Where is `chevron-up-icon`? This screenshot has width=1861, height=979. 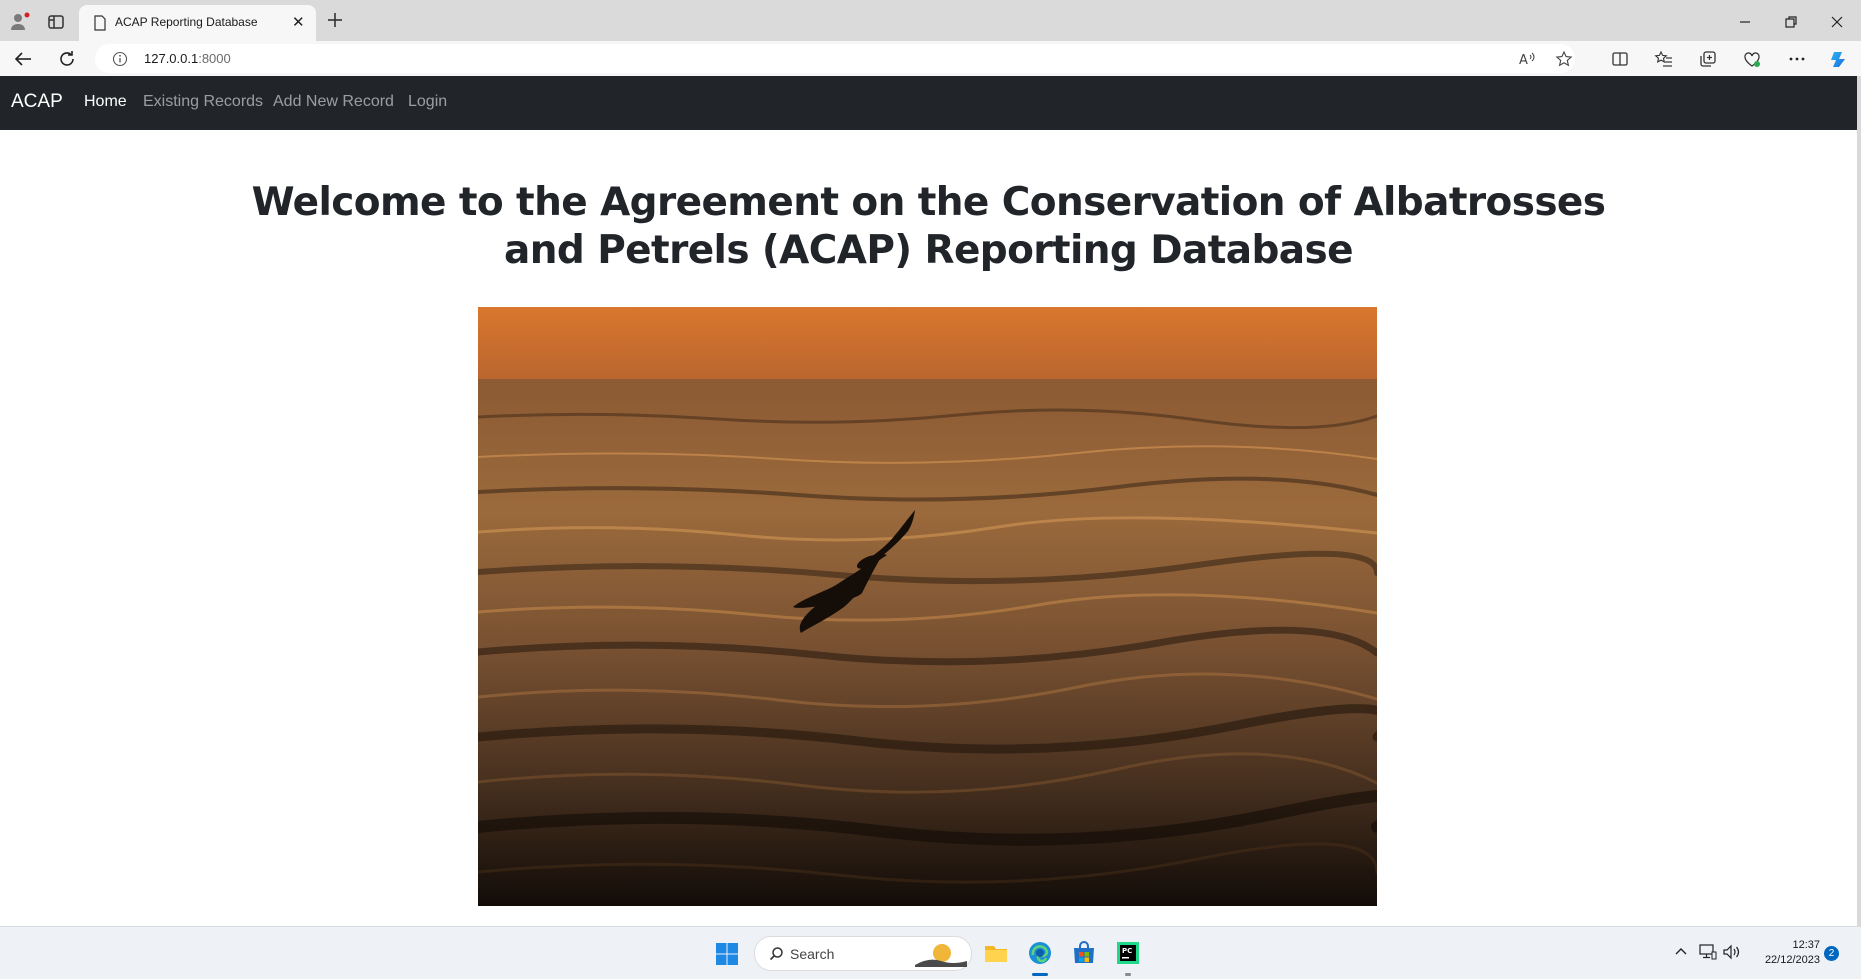
chevron-up-icon is located at coordinates (1681, 951).